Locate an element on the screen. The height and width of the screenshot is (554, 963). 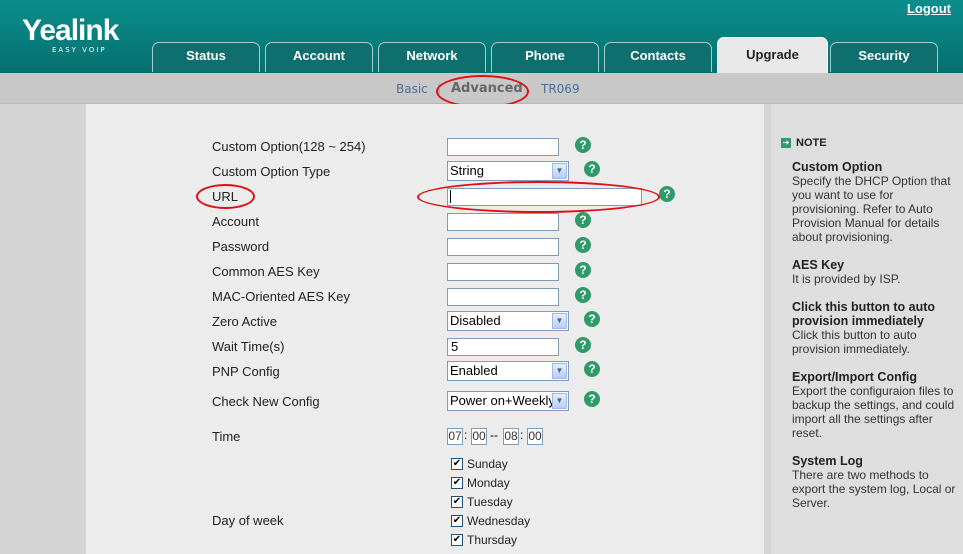
sunday-checkbox: ✔ is located at coordinates (457, 464).